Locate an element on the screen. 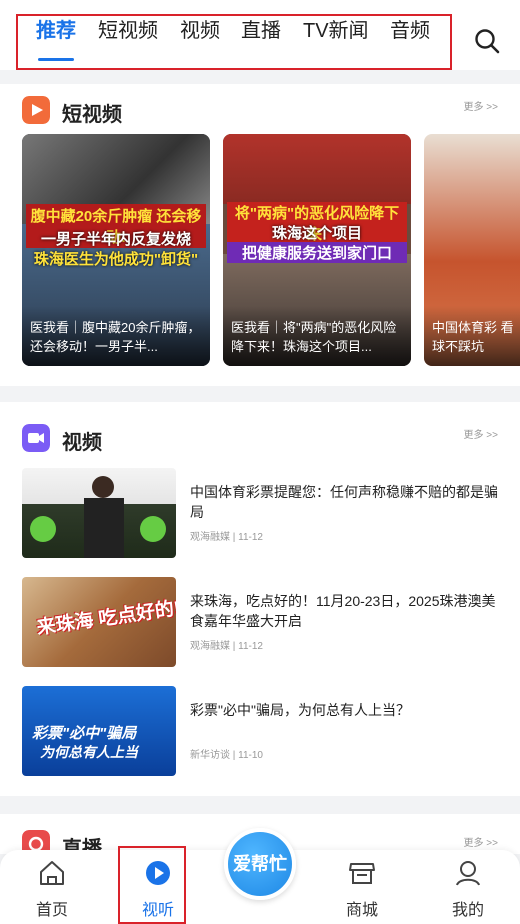 This screenshot has height=924, width=520. tab-live: 直播 is located at coordinates (261, 28).